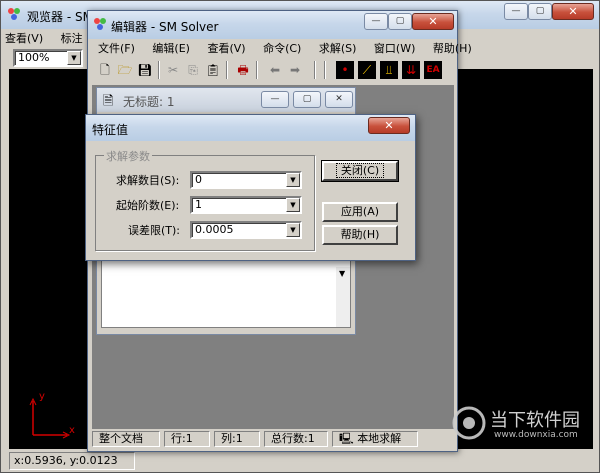  I want to click on computer-icon: 🖳, so click(346, 438).